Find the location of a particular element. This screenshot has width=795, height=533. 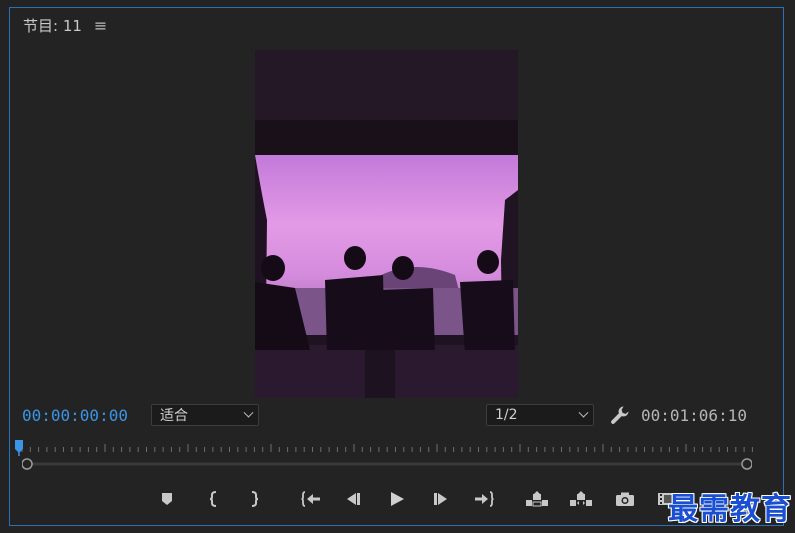

panel-header: 节目: 11 ≡ is located at coordinates (65, 25).